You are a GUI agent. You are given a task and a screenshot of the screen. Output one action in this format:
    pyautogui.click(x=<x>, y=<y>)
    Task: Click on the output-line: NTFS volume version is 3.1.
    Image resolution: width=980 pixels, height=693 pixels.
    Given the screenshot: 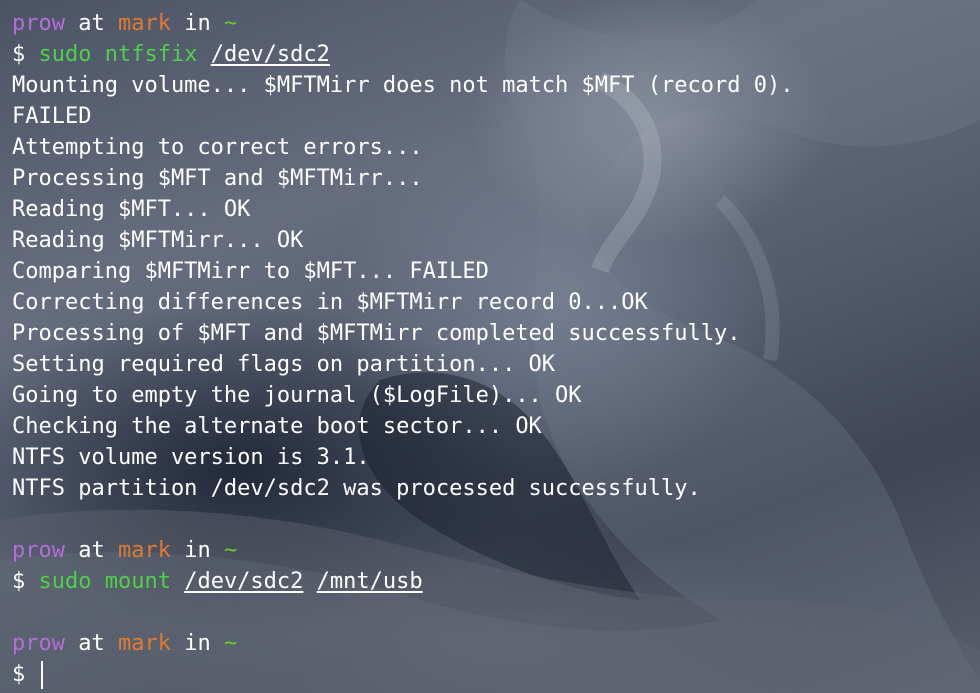 What is the action you would take?
    pyautogui.click(x=191, y=457)
    